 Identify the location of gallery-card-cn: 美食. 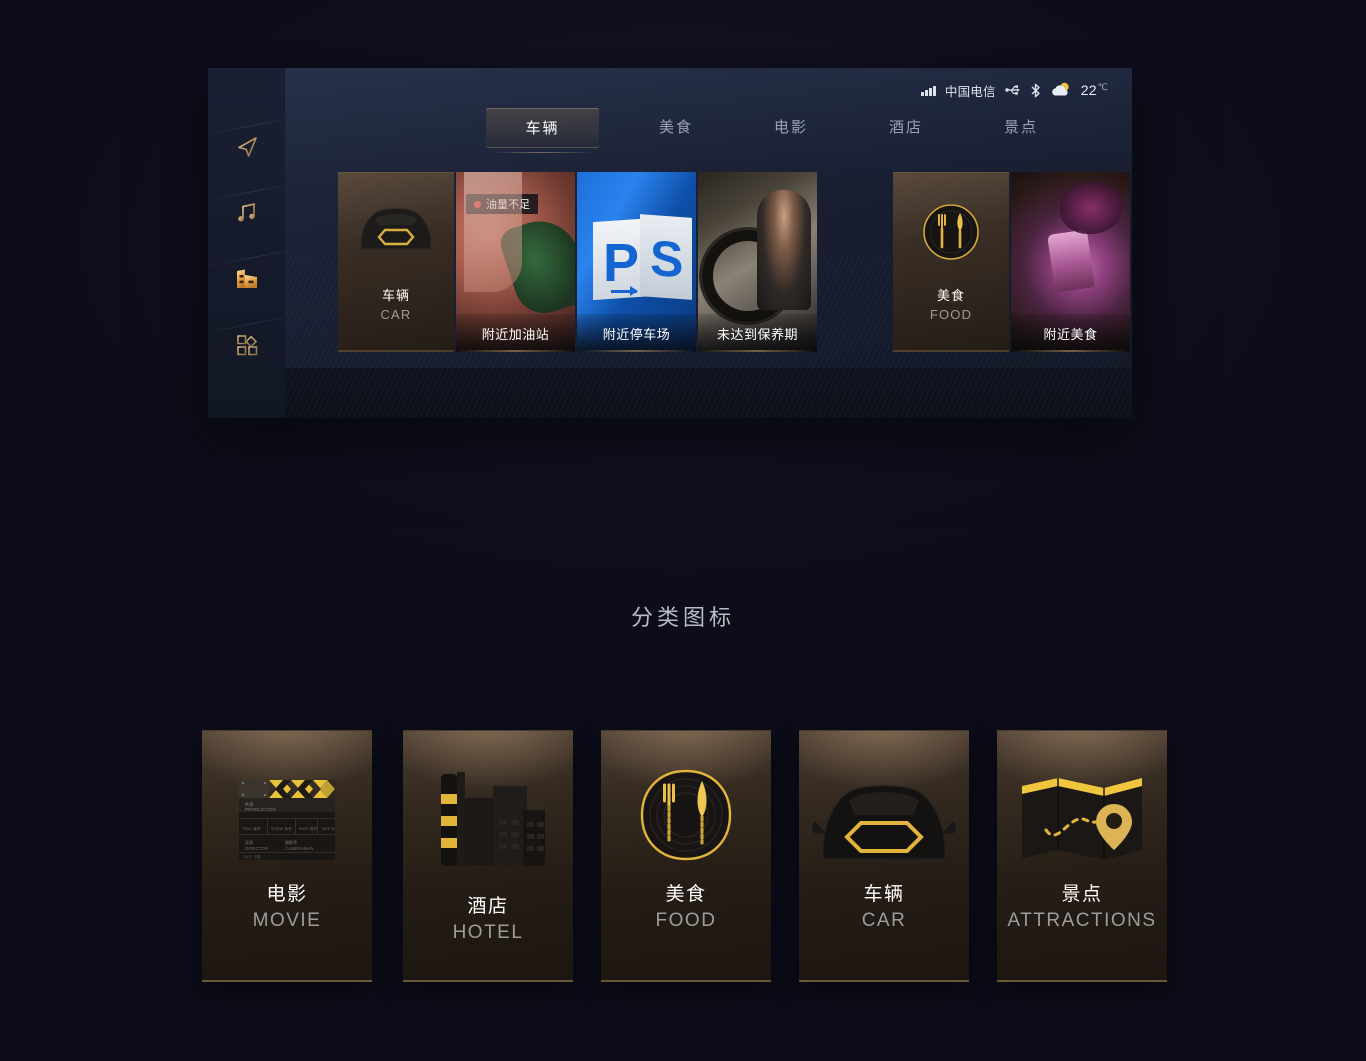
(686, 894).